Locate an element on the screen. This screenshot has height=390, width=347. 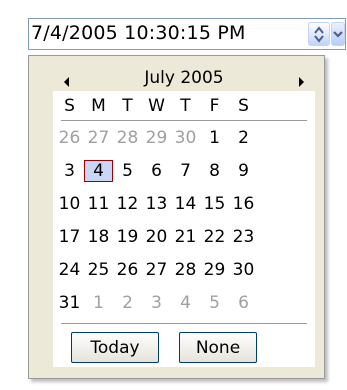
day-cell: 18 is located at coordinates (98, 237).